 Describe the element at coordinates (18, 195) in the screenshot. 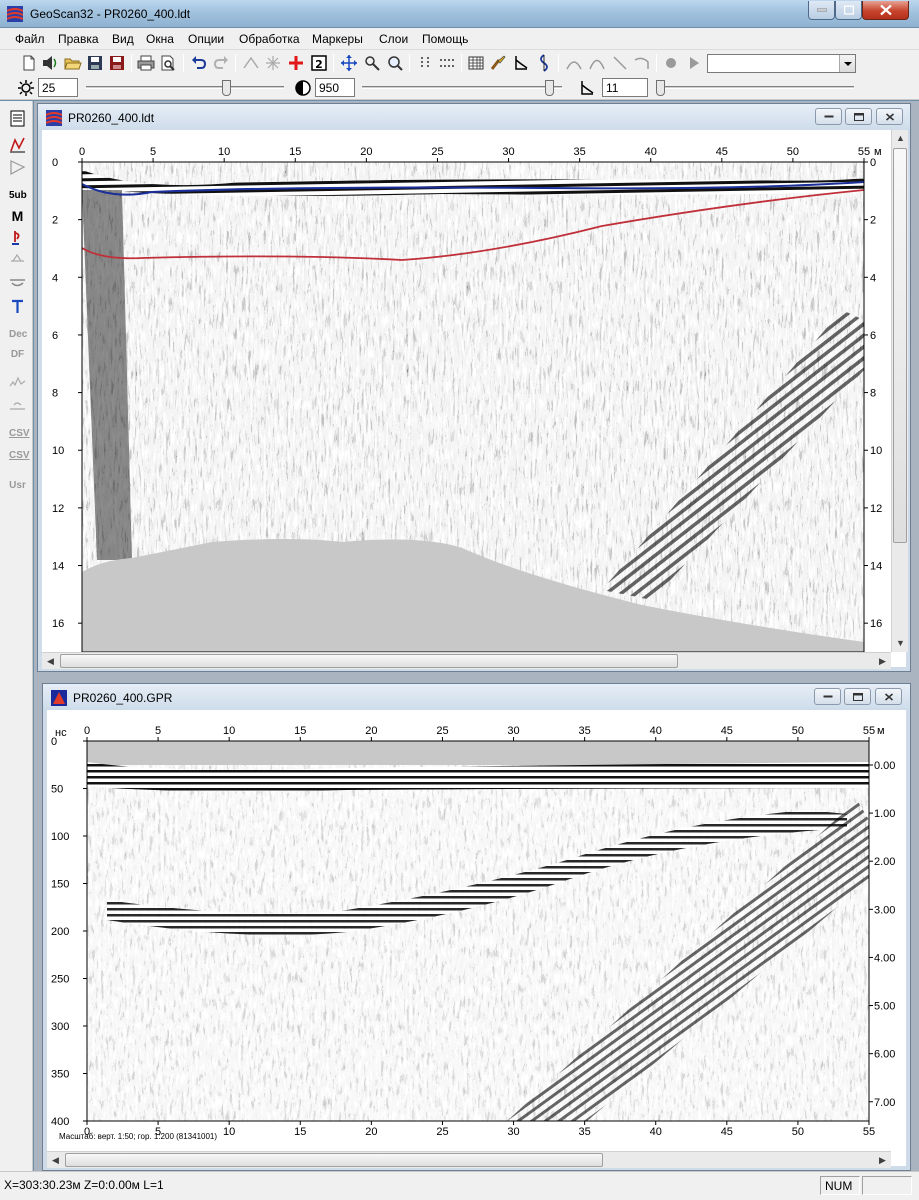

I see `subtract-tool: 5ub` at that location.